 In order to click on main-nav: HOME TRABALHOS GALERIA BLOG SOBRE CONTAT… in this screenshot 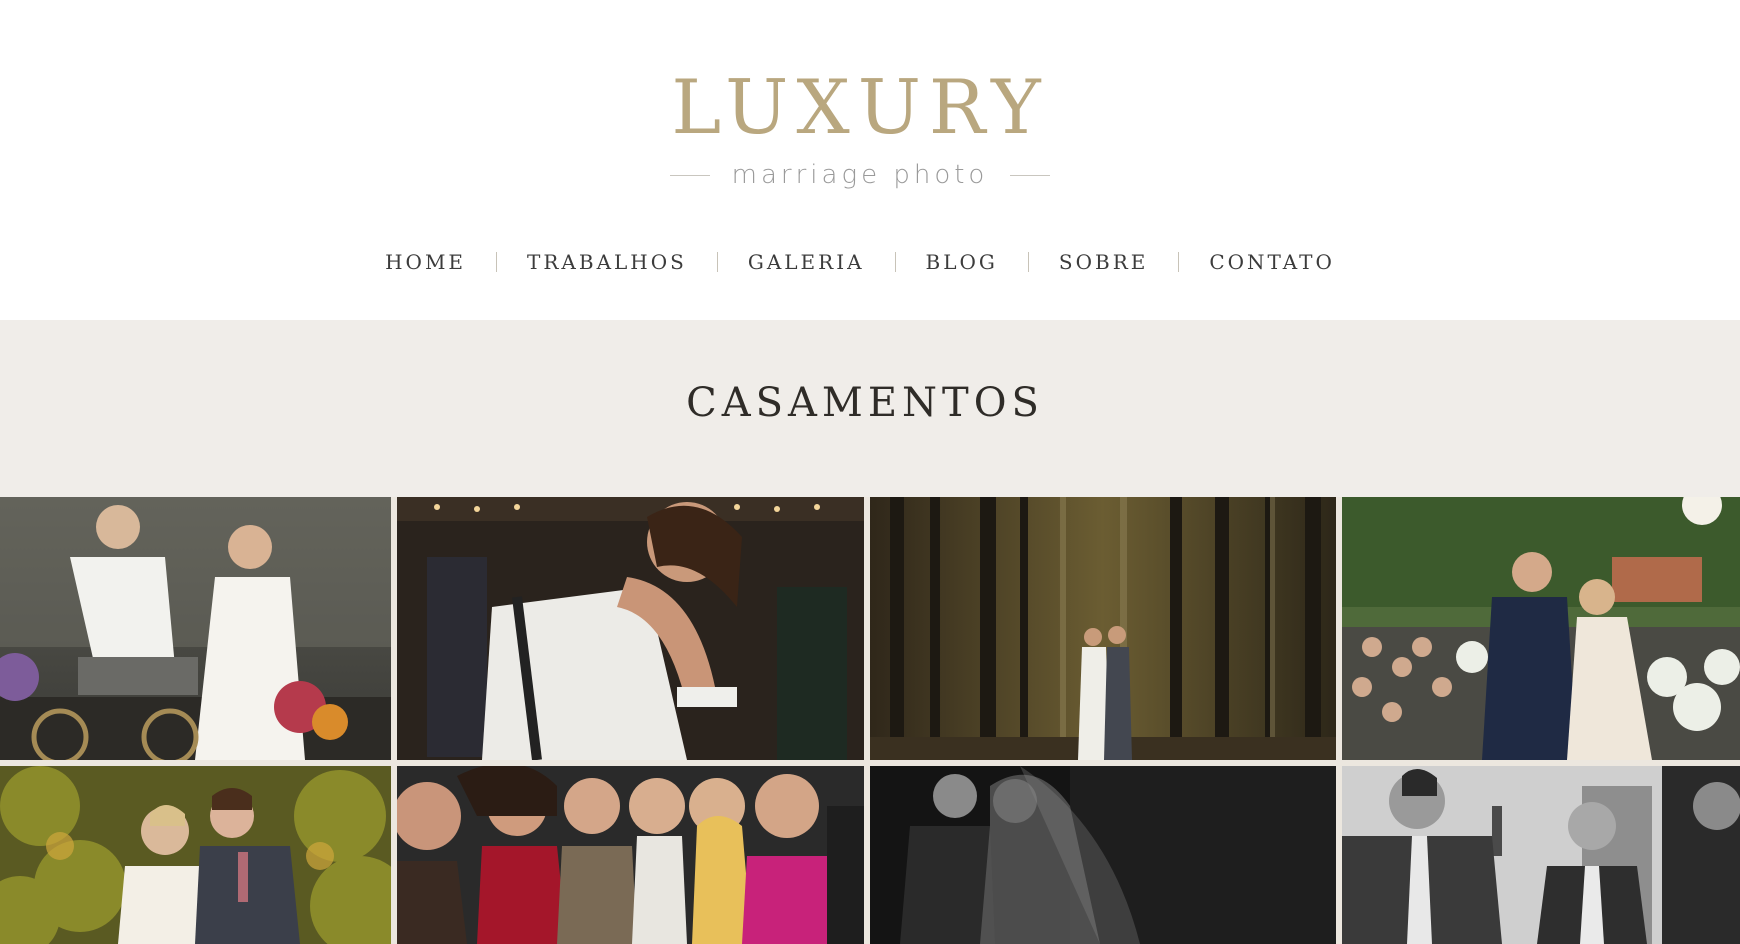, I will do `click(860, 262)`.